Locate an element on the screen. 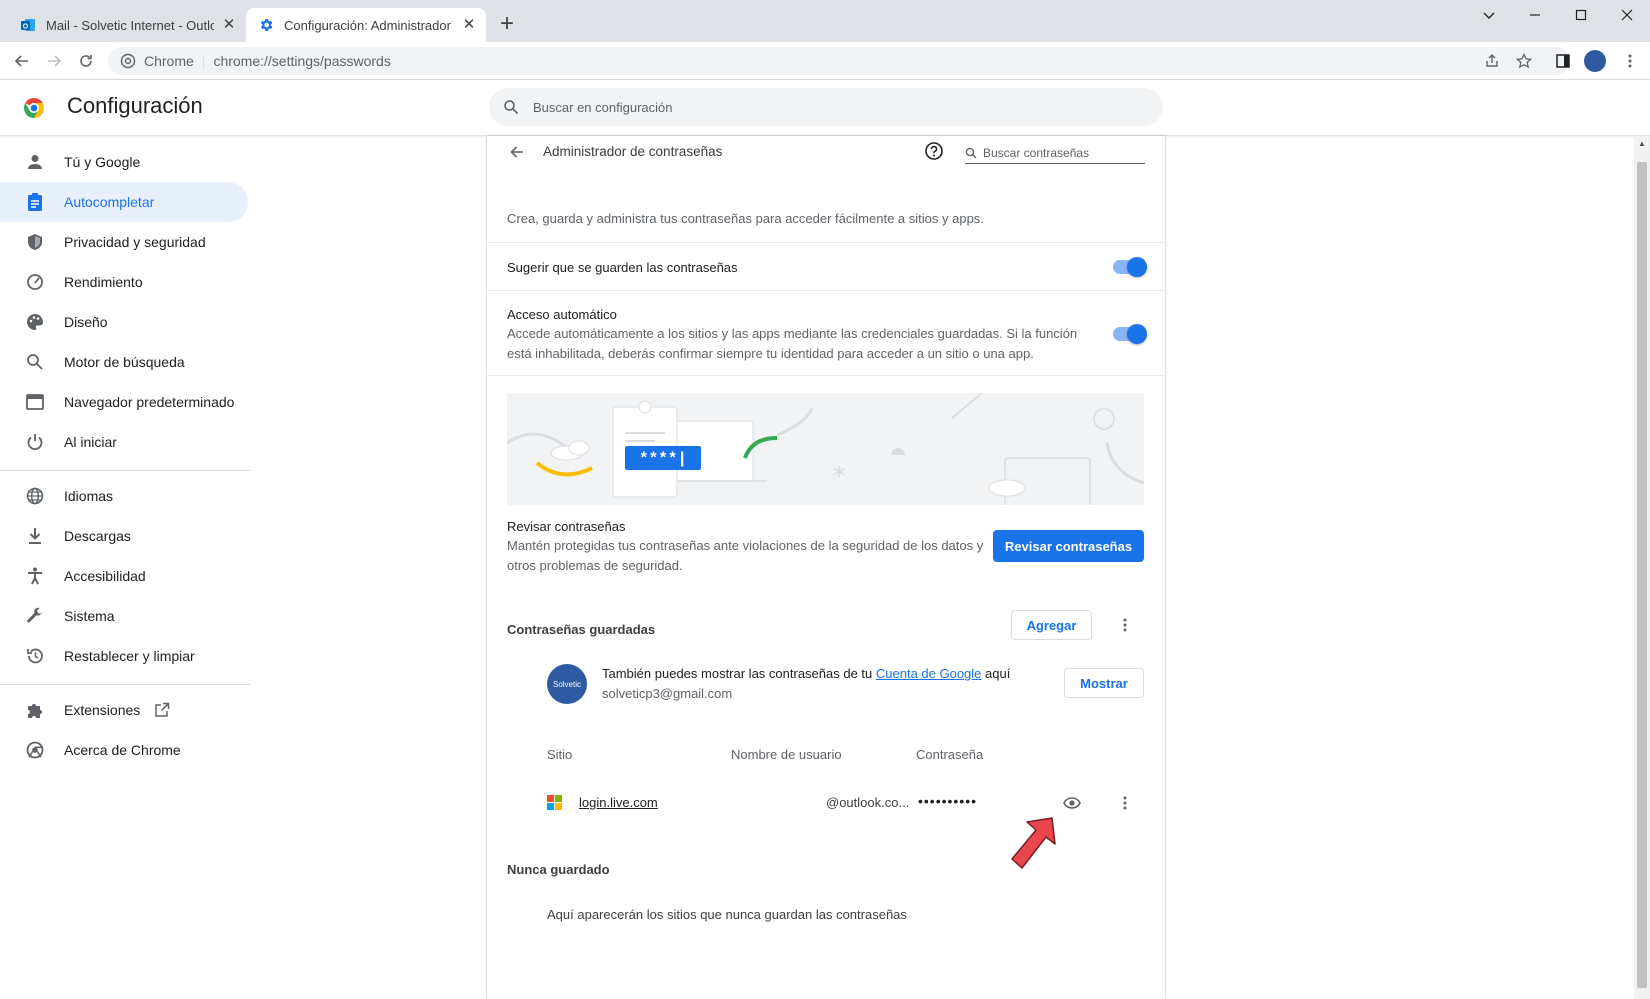  offer-save-label: Sugerir que se guarden las contraseñas is located at coordinates (622, 267).